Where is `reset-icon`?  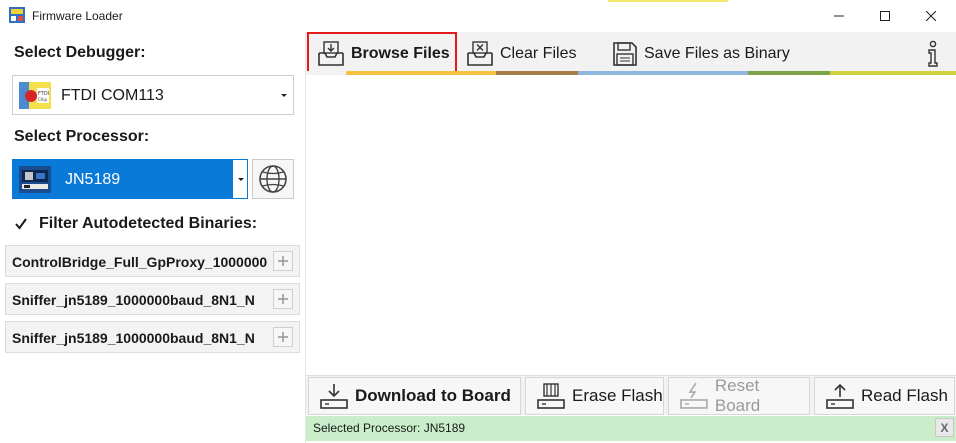
reset-icon is located at coordinates (694, 395).